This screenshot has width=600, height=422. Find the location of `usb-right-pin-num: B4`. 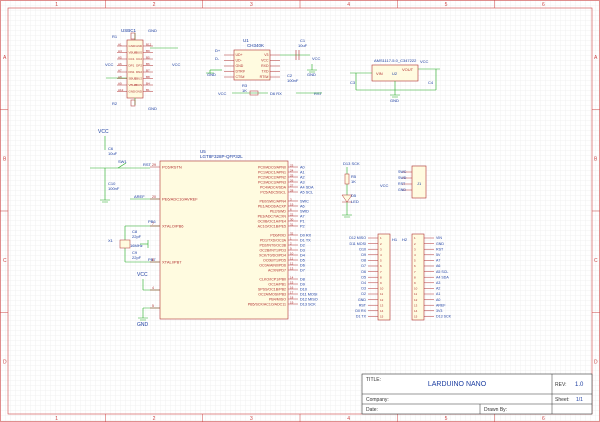

usb-right-pin-num: B4 is located at coordinates (148, 84).